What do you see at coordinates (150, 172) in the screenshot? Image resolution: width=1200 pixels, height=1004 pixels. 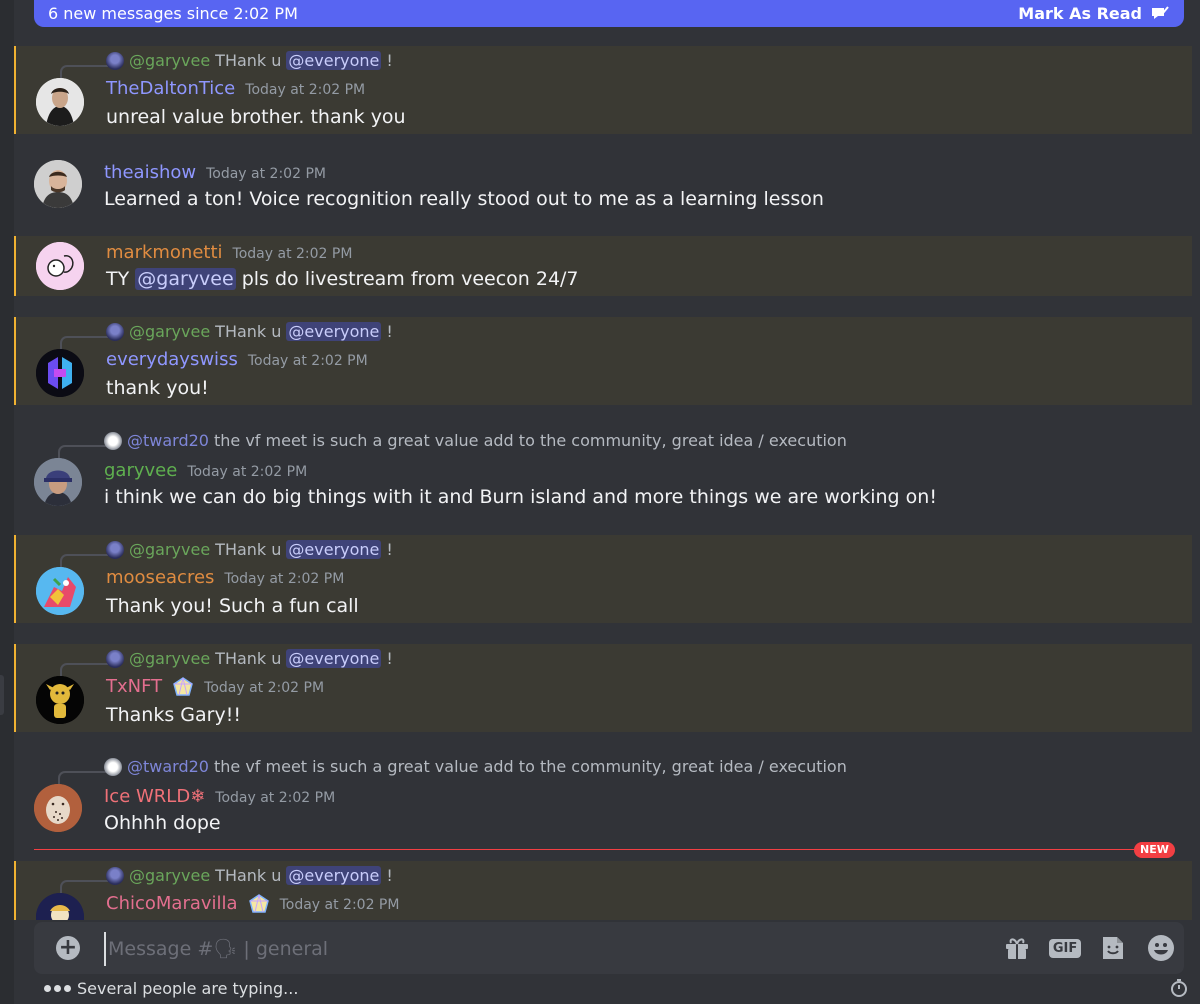 I see `author-name: theaishow` at bounding box center [150, 172].